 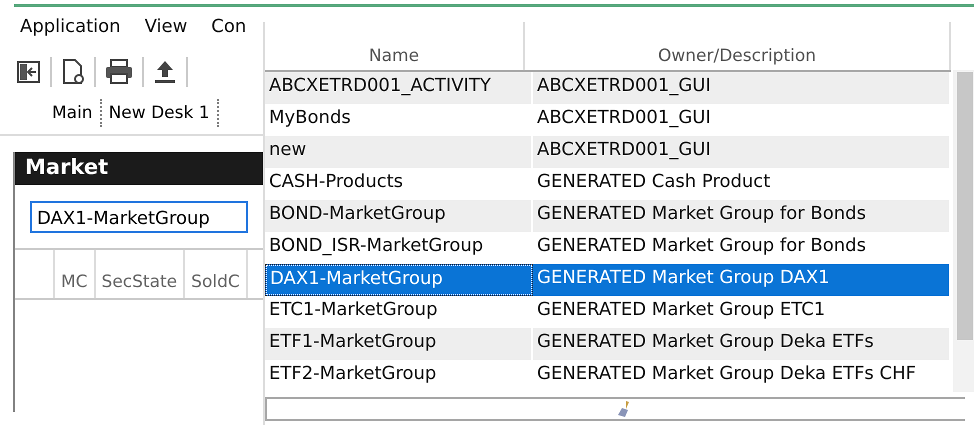 I want to click on list-row: ETF2-MarketGroup GENERATED Market Group Deka ETFs CHF, so click(x=608, y=376).